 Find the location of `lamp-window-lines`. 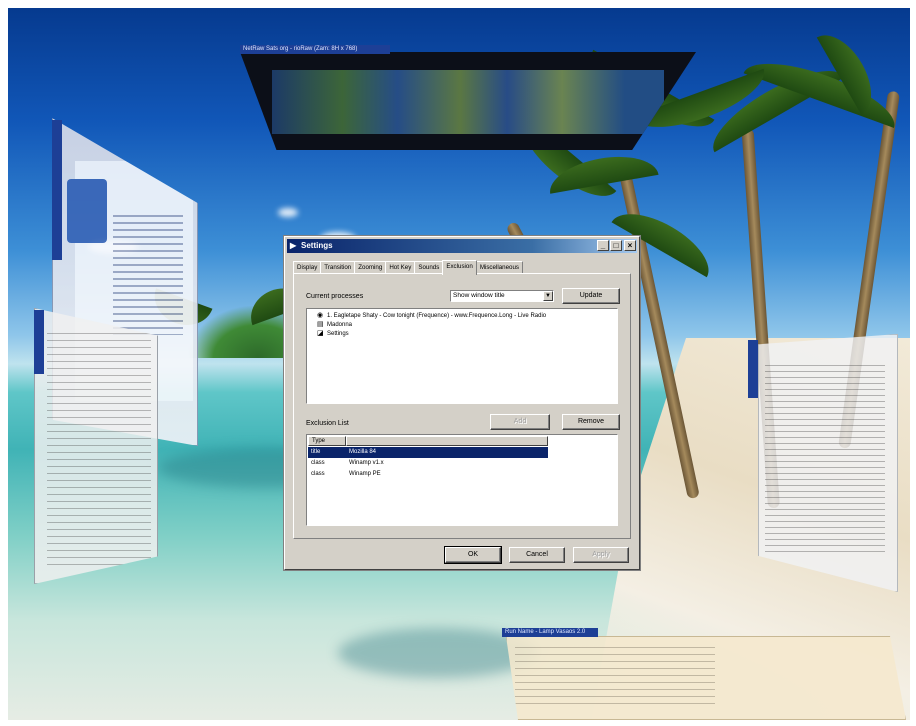

lamp-window-lines is located at coordinates (615, 677).